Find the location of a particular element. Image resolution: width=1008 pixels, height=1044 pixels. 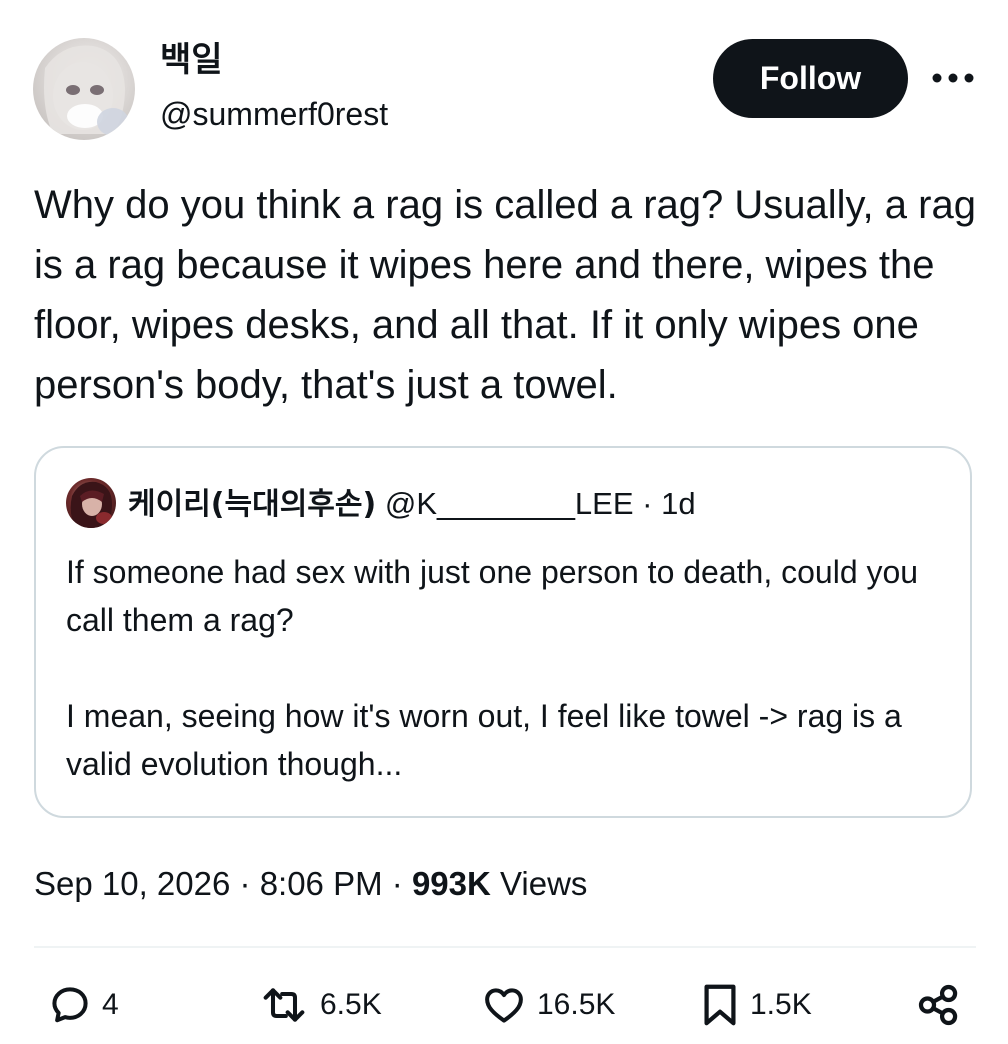

reply-button: 4 is located at coordinates (83, 1005).